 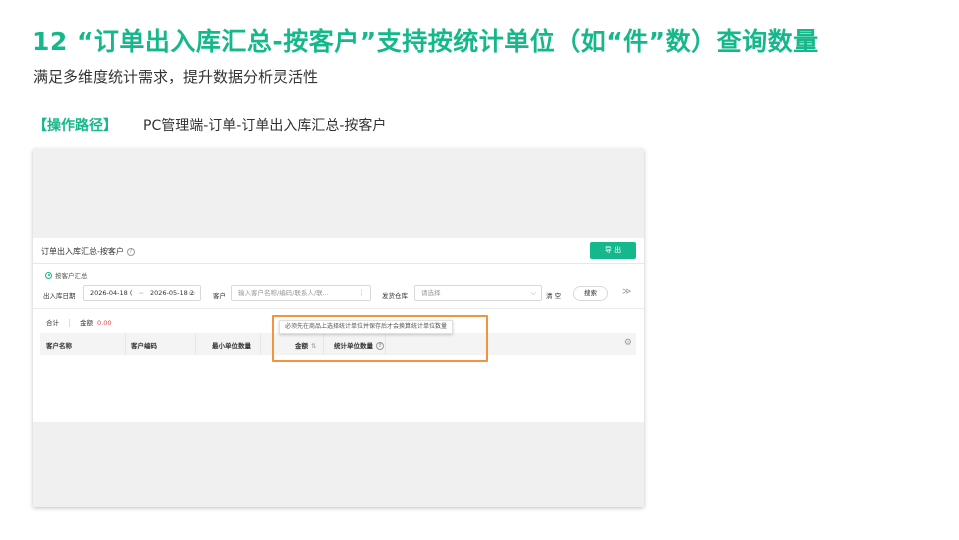 I want to click on radio-customer-summary: 按客户汇总, so click(x=66, y=275).